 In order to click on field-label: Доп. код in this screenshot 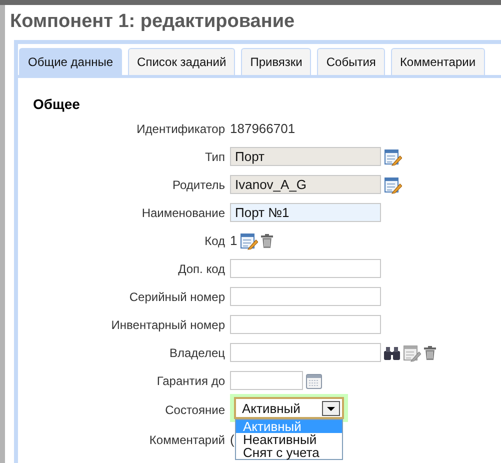, I will do `click(201, 269)`.